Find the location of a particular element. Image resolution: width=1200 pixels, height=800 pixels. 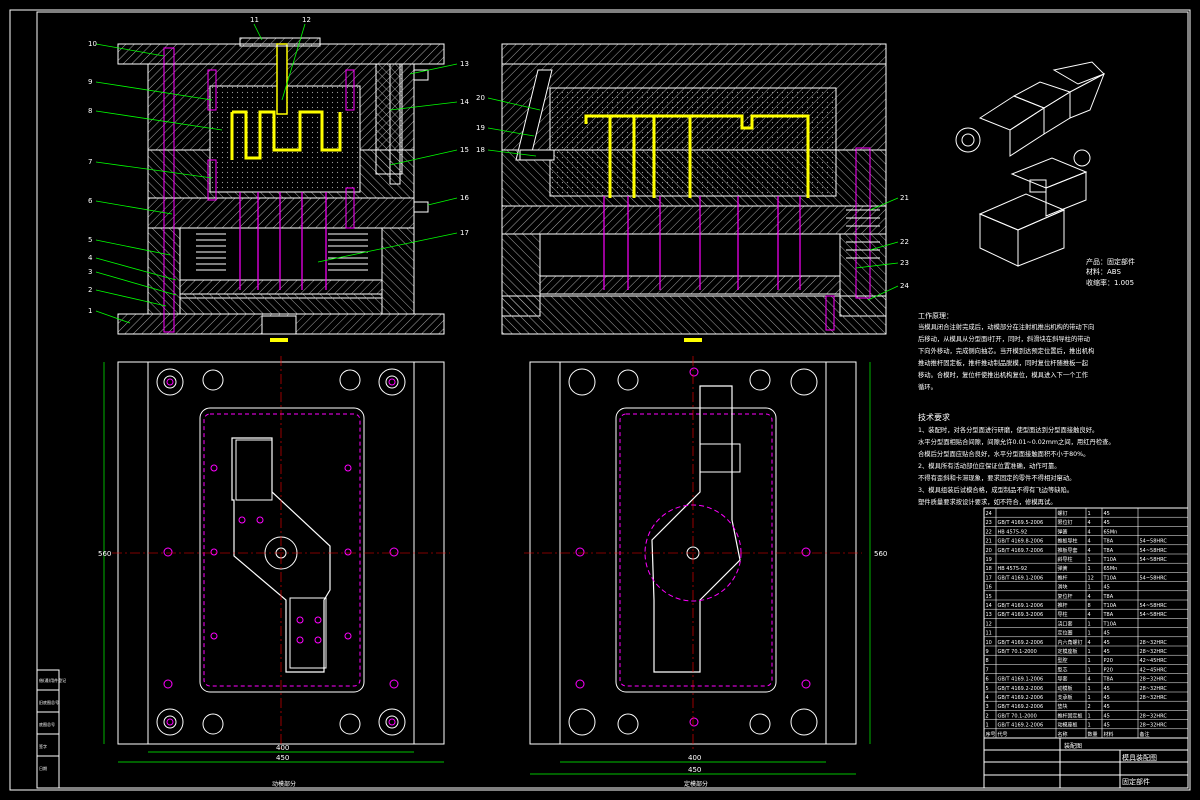

svg-text: 9 is located at coordinates (90, 82).